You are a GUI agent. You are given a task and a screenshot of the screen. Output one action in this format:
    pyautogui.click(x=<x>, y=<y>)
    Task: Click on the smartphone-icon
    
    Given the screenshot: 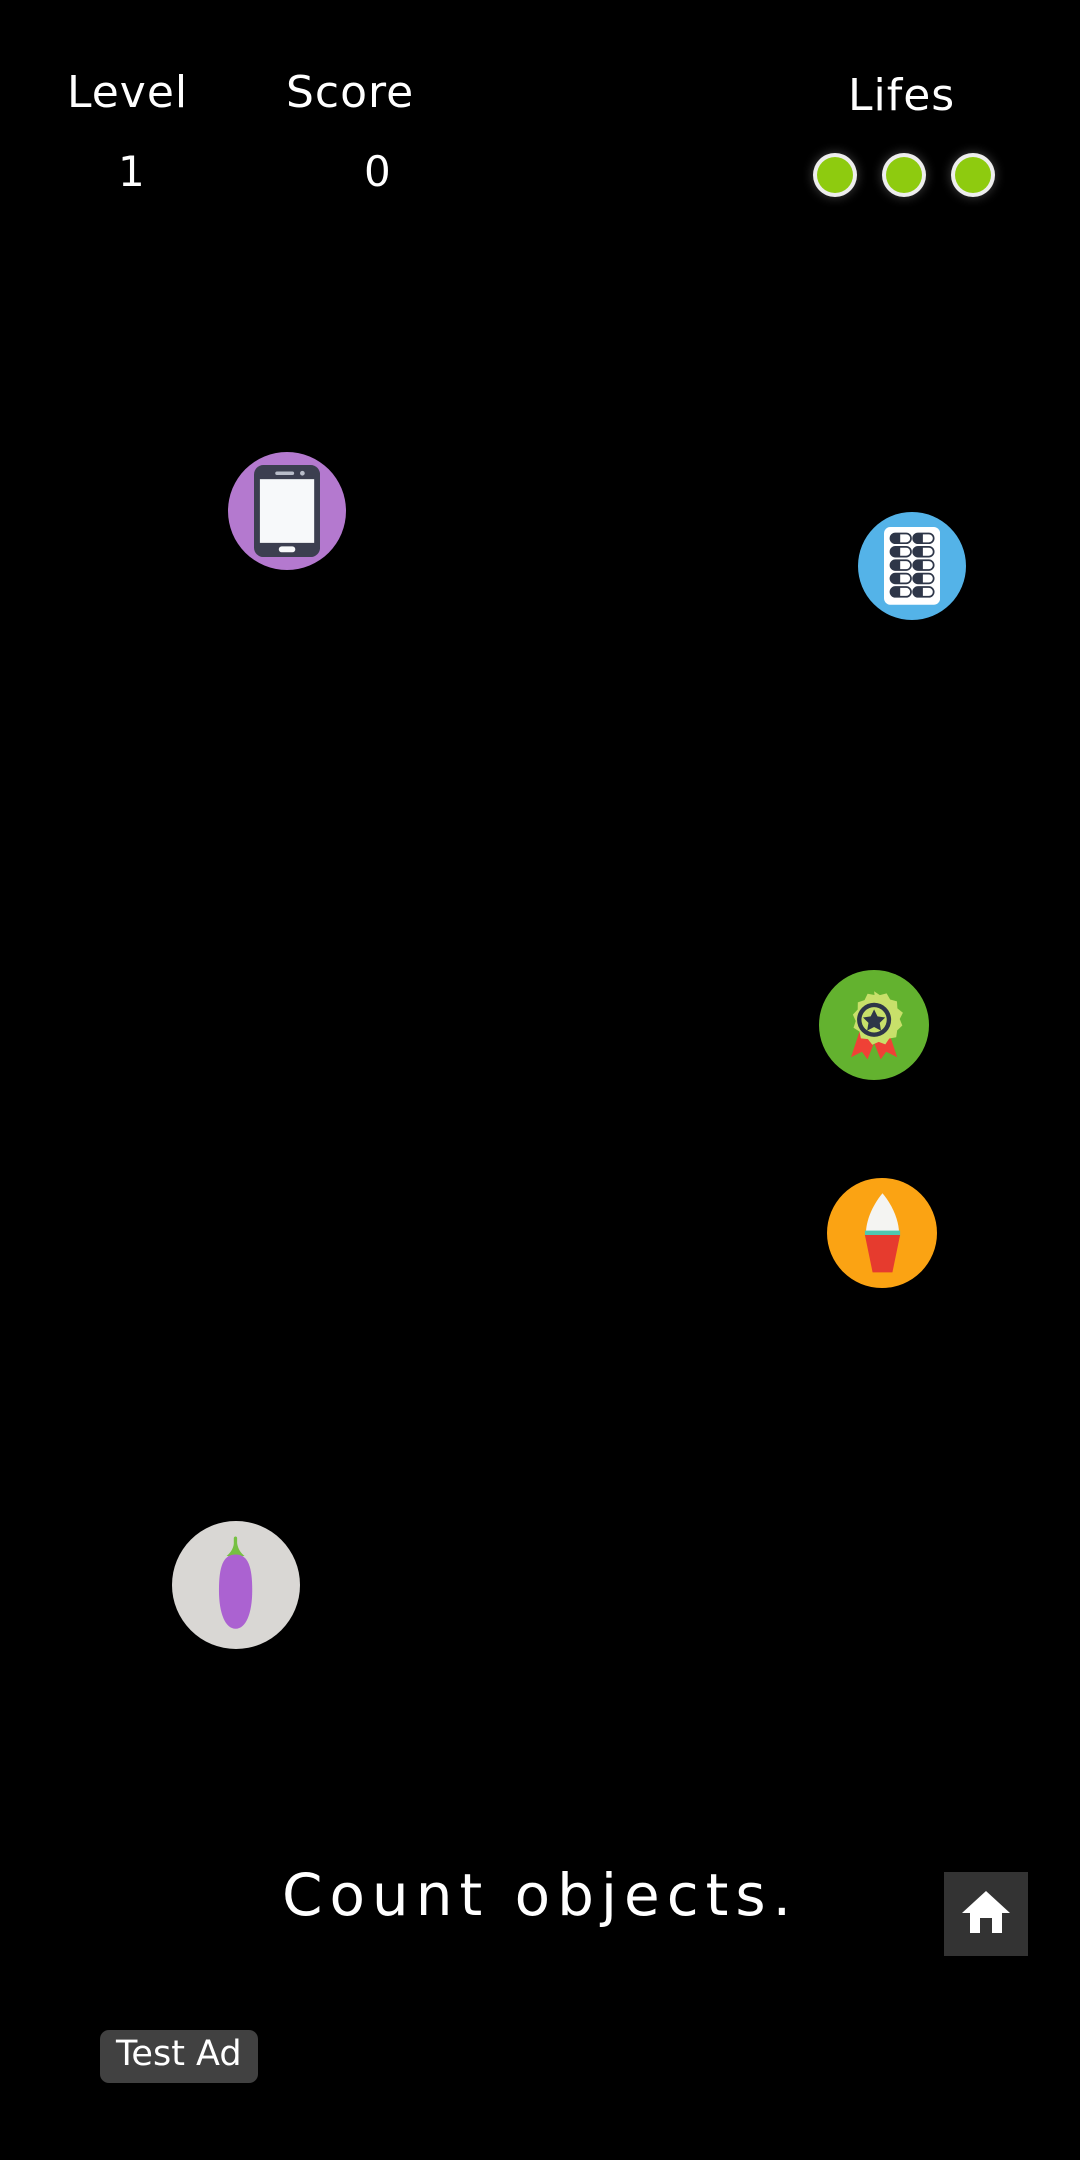 What is the action you would take?
    pyautogui.click(x=287, y=511)
    